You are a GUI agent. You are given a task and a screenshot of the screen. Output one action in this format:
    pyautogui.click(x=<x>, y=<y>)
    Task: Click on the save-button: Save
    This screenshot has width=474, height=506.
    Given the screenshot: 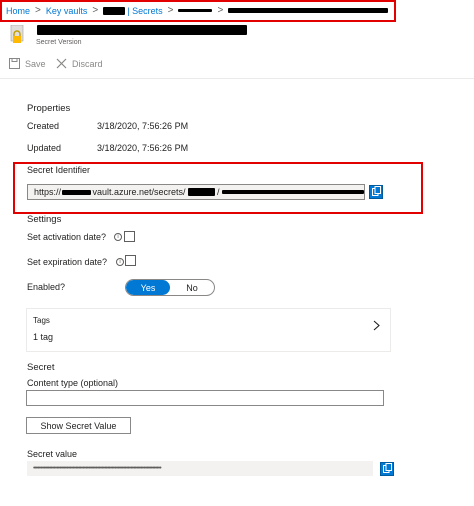 What is the action you would take?
    pyautogui.click(x=27, y=64)
    